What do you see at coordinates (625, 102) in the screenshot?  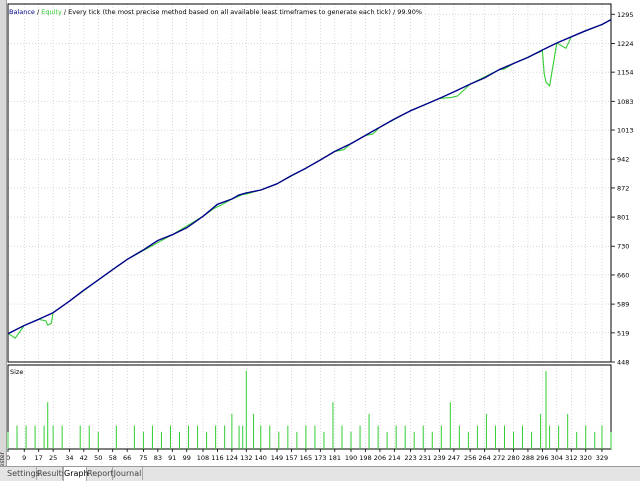 I see `y-tick-label: 1083` at bounding box center [625, 102].